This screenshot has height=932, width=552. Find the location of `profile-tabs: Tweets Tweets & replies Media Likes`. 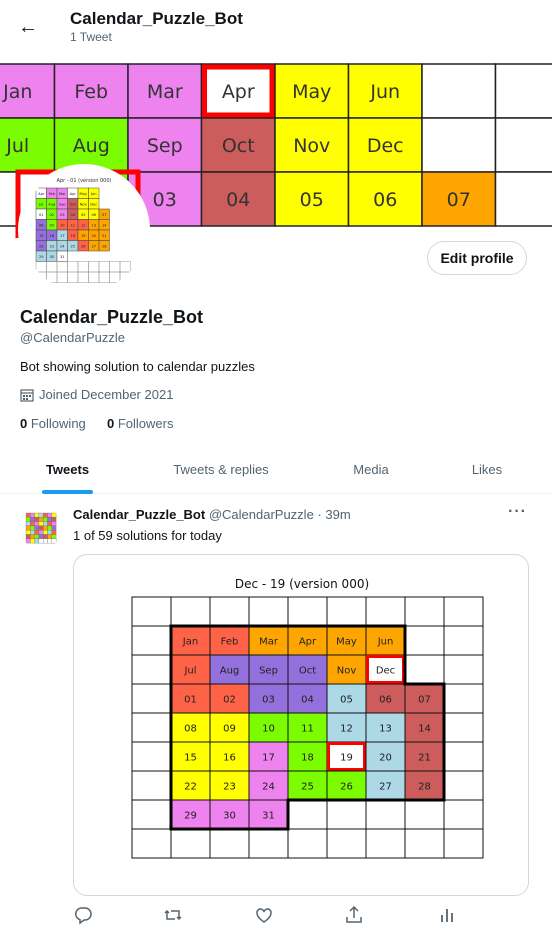

profile-tabs: Tweets Tweets & replies Media Likes is located at coordinates (276, 471).